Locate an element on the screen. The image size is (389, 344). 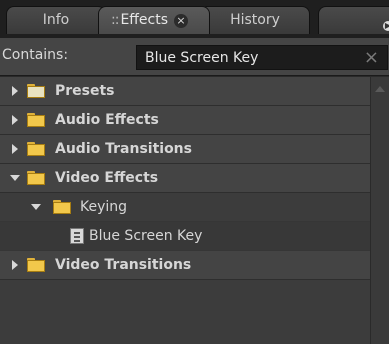
tree-item-label: Video Effects is located at coordinates (107, 178).